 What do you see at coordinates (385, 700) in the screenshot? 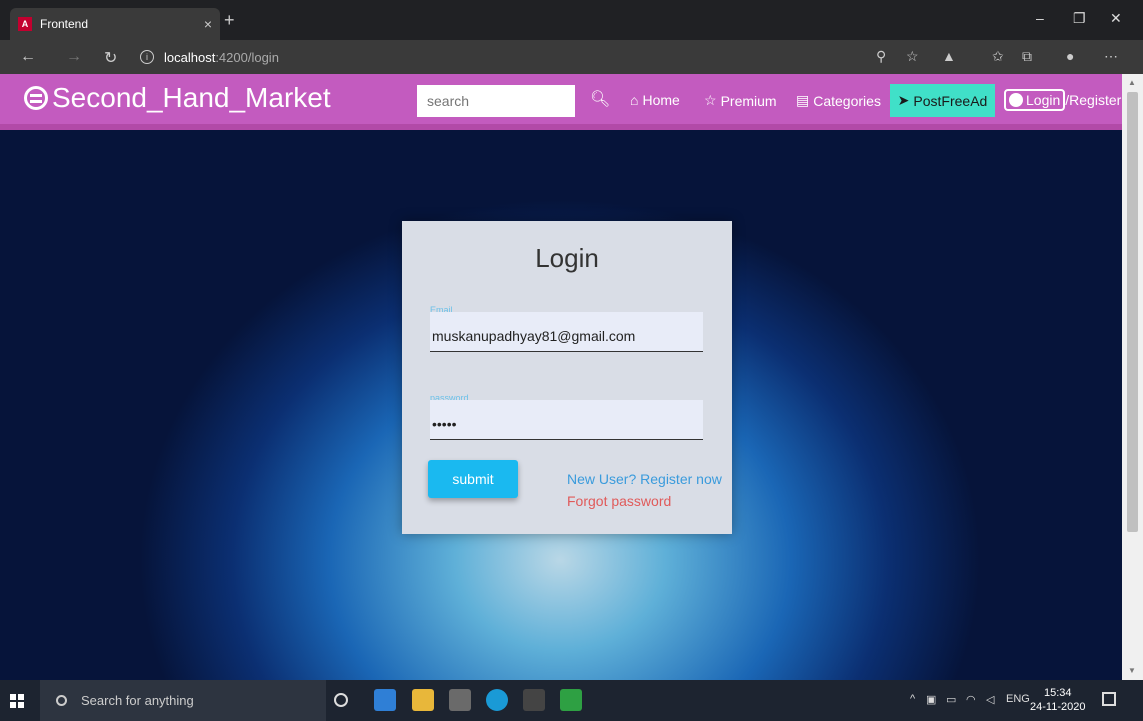
I see `mail-icon` at bounding box center [385, 700].